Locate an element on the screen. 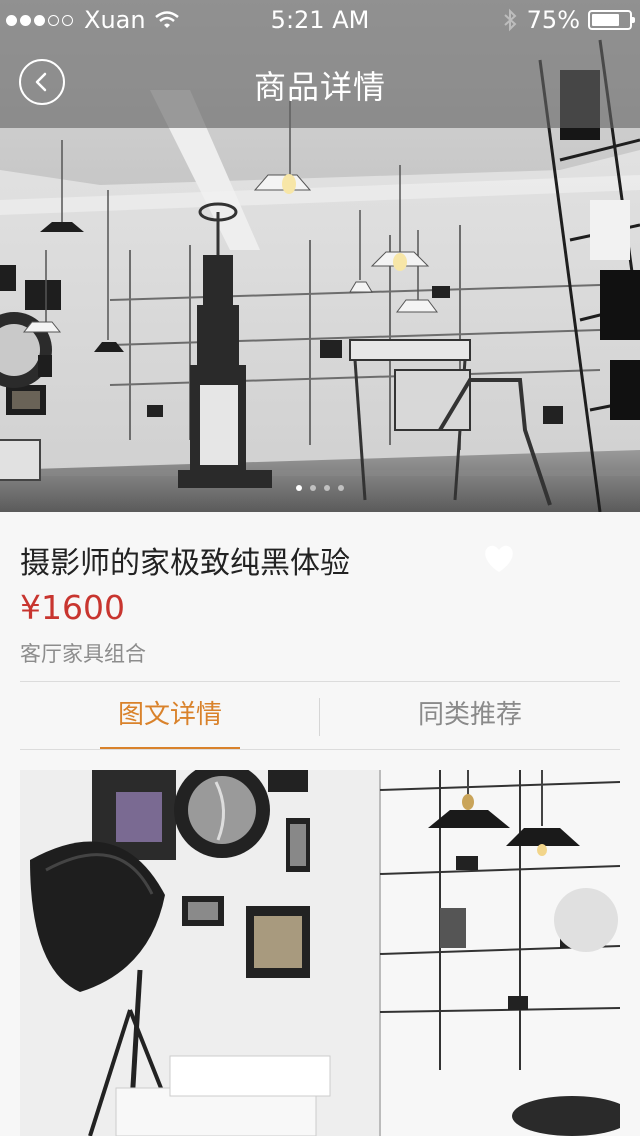 This screenshot has height=1136, width=640. status-bar: Xuan 5:21 AM 75% is located at coordinates (320, 20).